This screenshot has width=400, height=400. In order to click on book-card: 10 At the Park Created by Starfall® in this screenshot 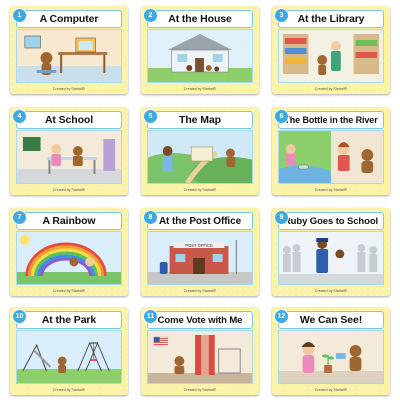, I will do `click(69, 351)`.